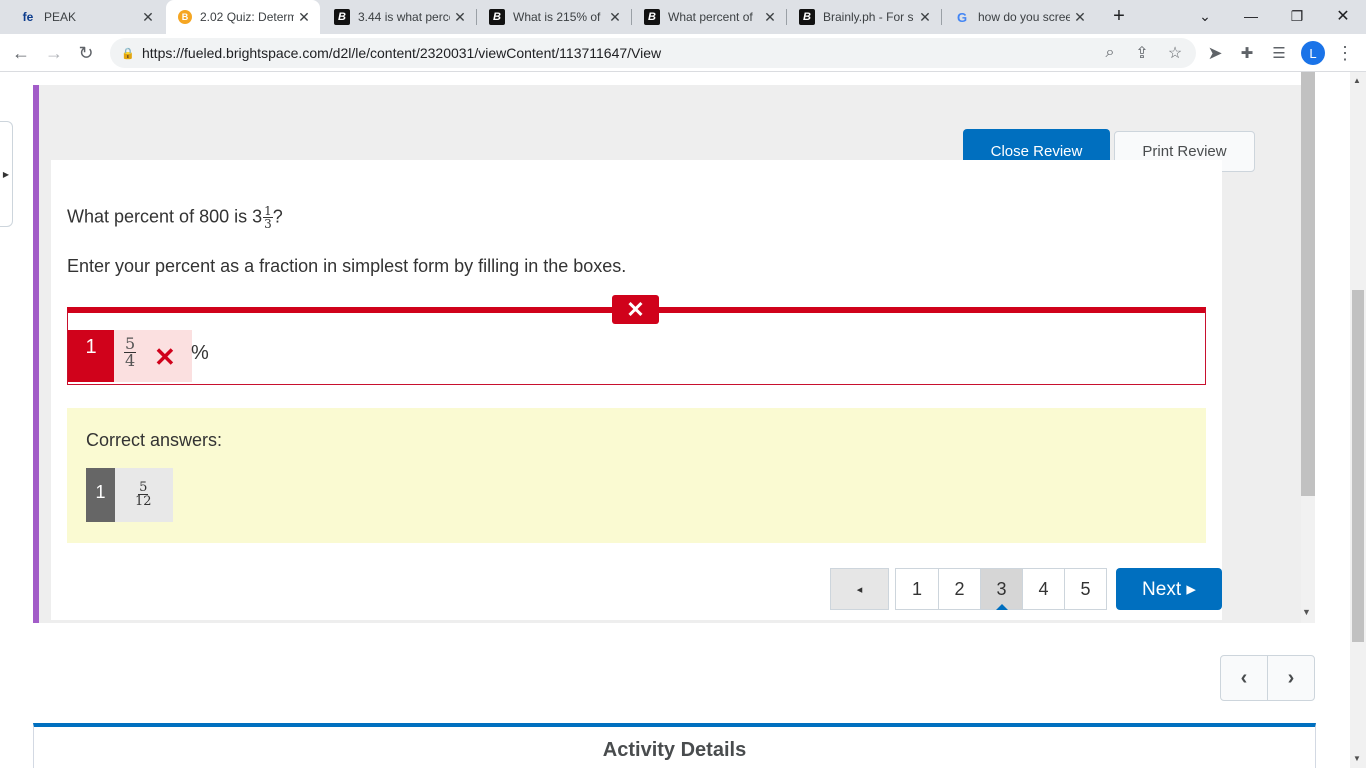 This screenshot has width=1366, height=768. Describe the element at coordinates (165, 216) in the screenshot. I see `question-prefix: What percent of 800 is 3` at that location.